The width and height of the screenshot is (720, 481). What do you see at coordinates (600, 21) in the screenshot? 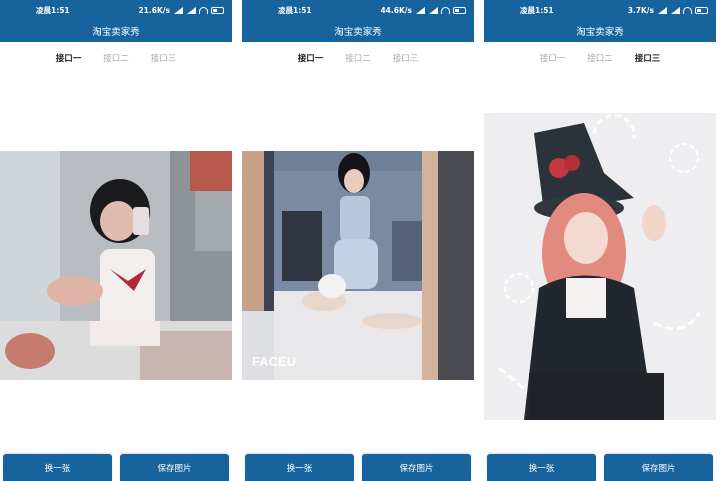
I see `app-bar: 凌晨1:51 3.7K/s 淘宝卖家秀` at bounding box center [600, 21].